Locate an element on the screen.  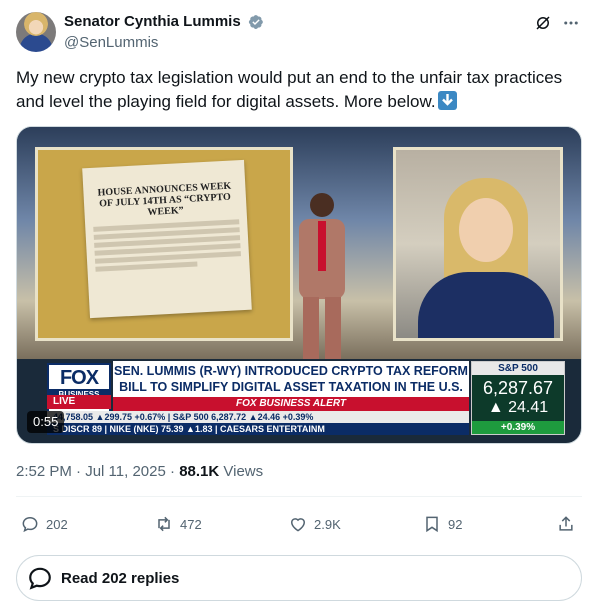
sp500-title: S&P 500 is located at coordinates (518, 368).